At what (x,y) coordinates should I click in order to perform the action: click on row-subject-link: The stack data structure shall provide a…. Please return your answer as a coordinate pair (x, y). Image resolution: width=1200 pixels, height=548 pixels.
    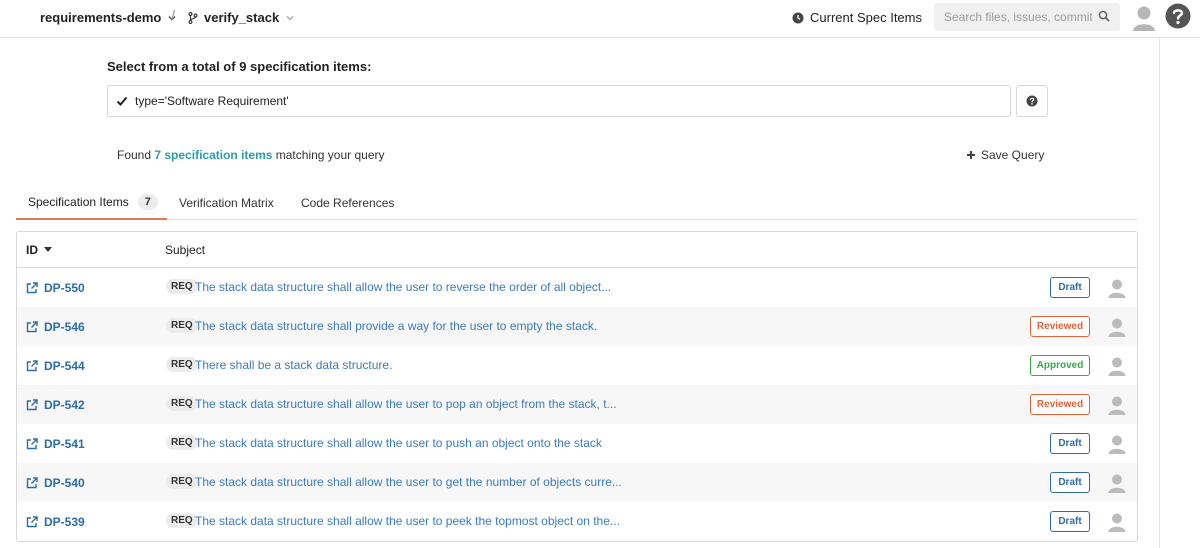
    Looking at the image, I should click on (396, 326).